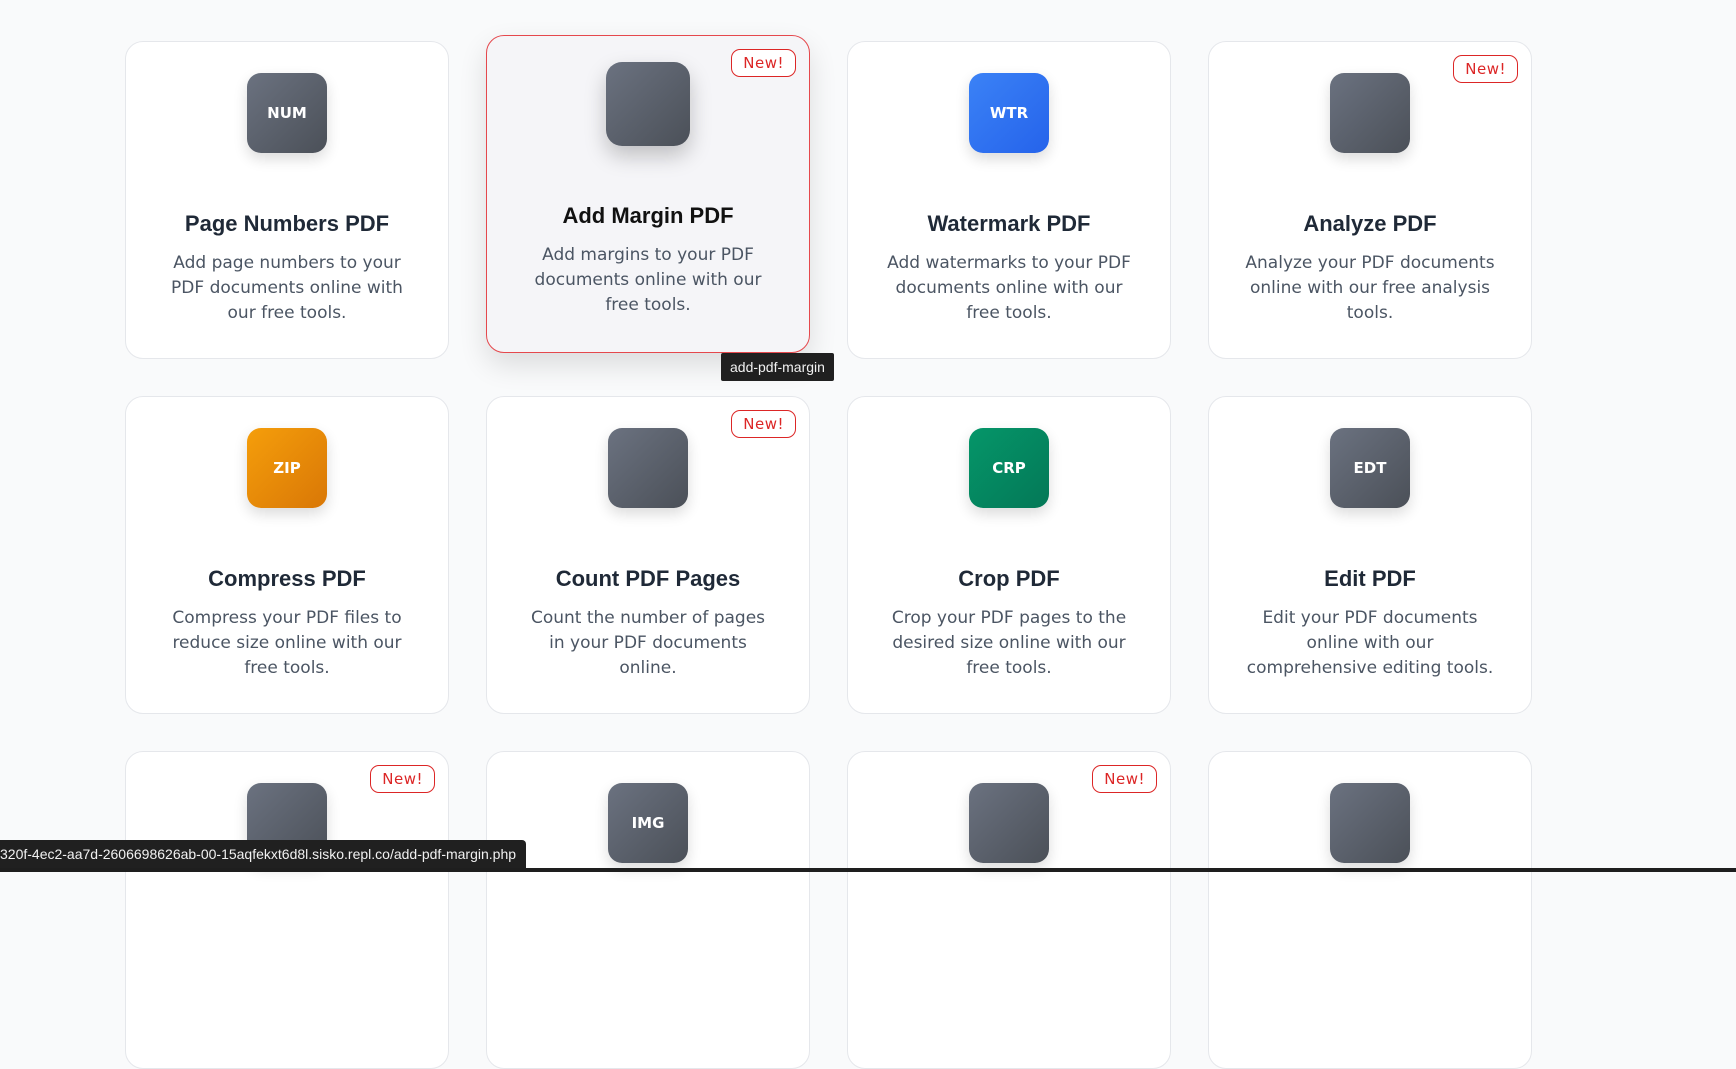 The height and width of the screenshot is (1069, 1736). Describe the element at coordinates (648, 578) in the screenshot. I see `tool-title: Count PDF Pages` at that location.